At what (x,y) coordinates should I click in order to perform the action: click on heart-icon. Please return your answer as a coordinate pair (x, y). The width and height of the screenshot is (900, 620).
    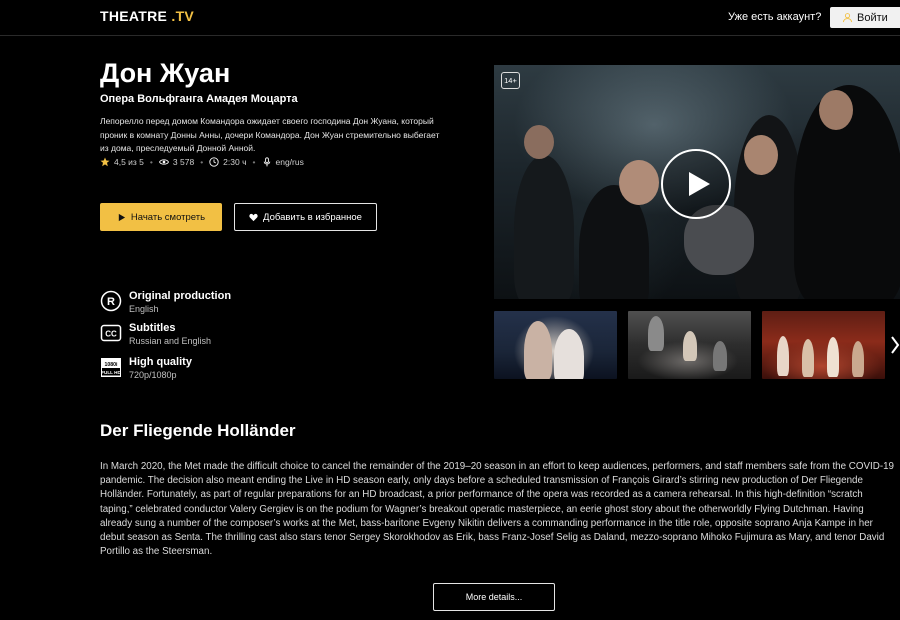
    Looking at the image, I should click on (253, 217).